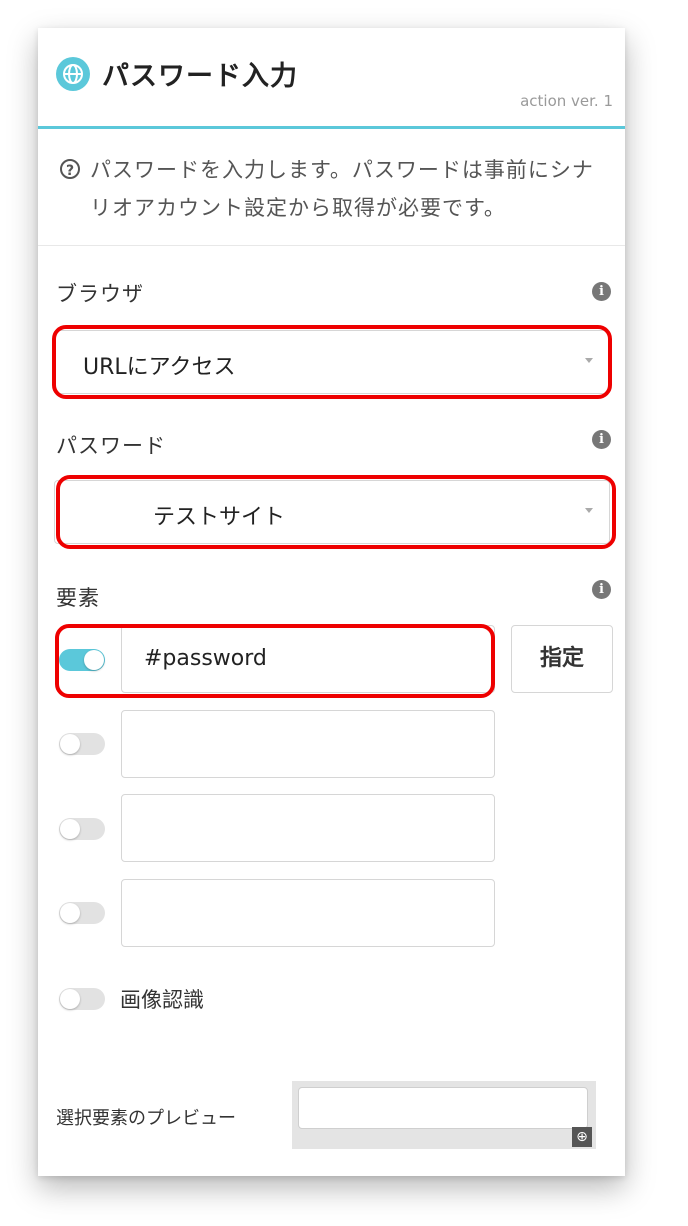  What do you see at coordinates (562, 659) in the screenshot?
I see `specify-button: 指定` at bounding box center [562, 659].